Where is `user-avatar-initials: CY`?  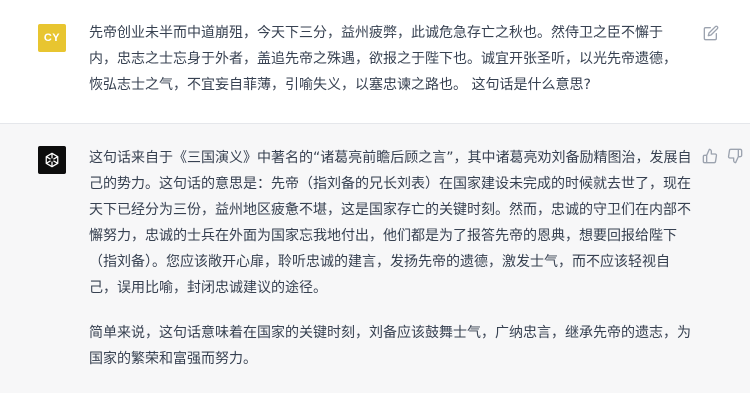
user-avatar-initials: CY is located at coordinates (52, 38).